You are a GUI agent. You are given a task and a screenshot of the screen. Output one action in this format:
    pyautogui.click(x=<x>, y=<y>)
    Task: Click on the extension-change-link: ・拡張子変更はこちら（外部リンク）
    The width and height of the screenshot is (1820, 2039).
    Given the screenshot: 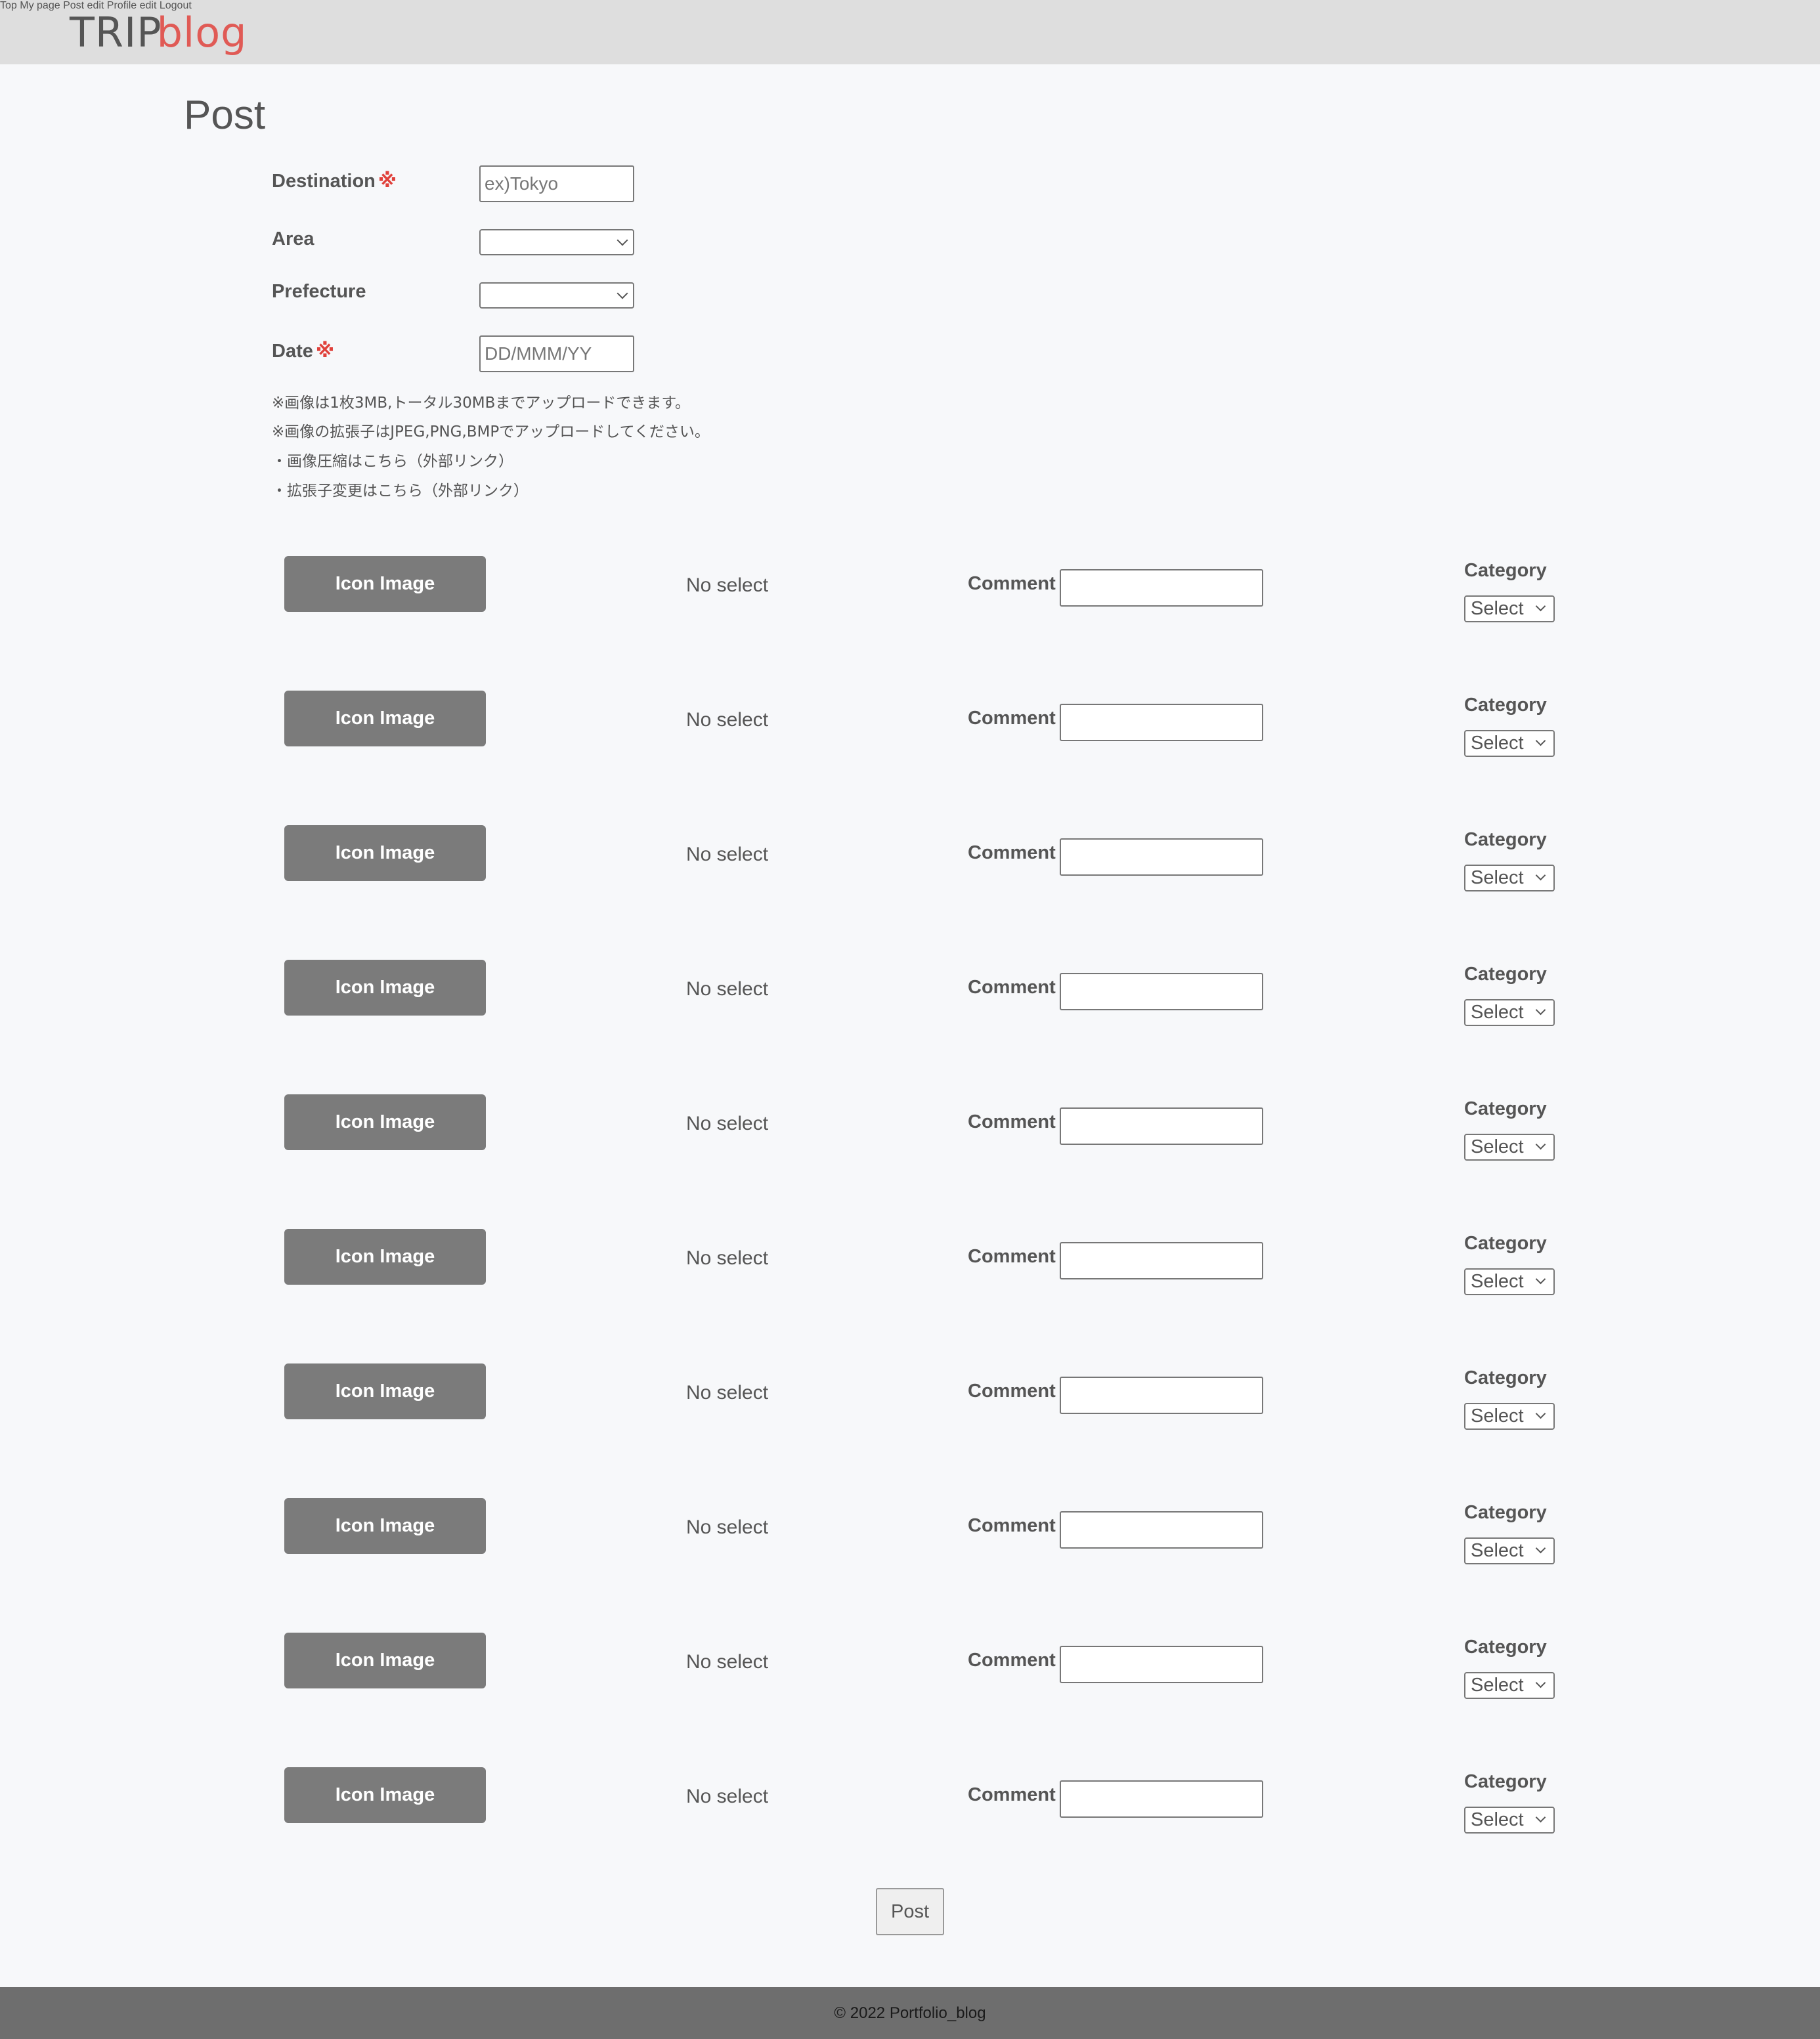 What is the action you would take?
    pyautogui.click(x=400, y=489)
    